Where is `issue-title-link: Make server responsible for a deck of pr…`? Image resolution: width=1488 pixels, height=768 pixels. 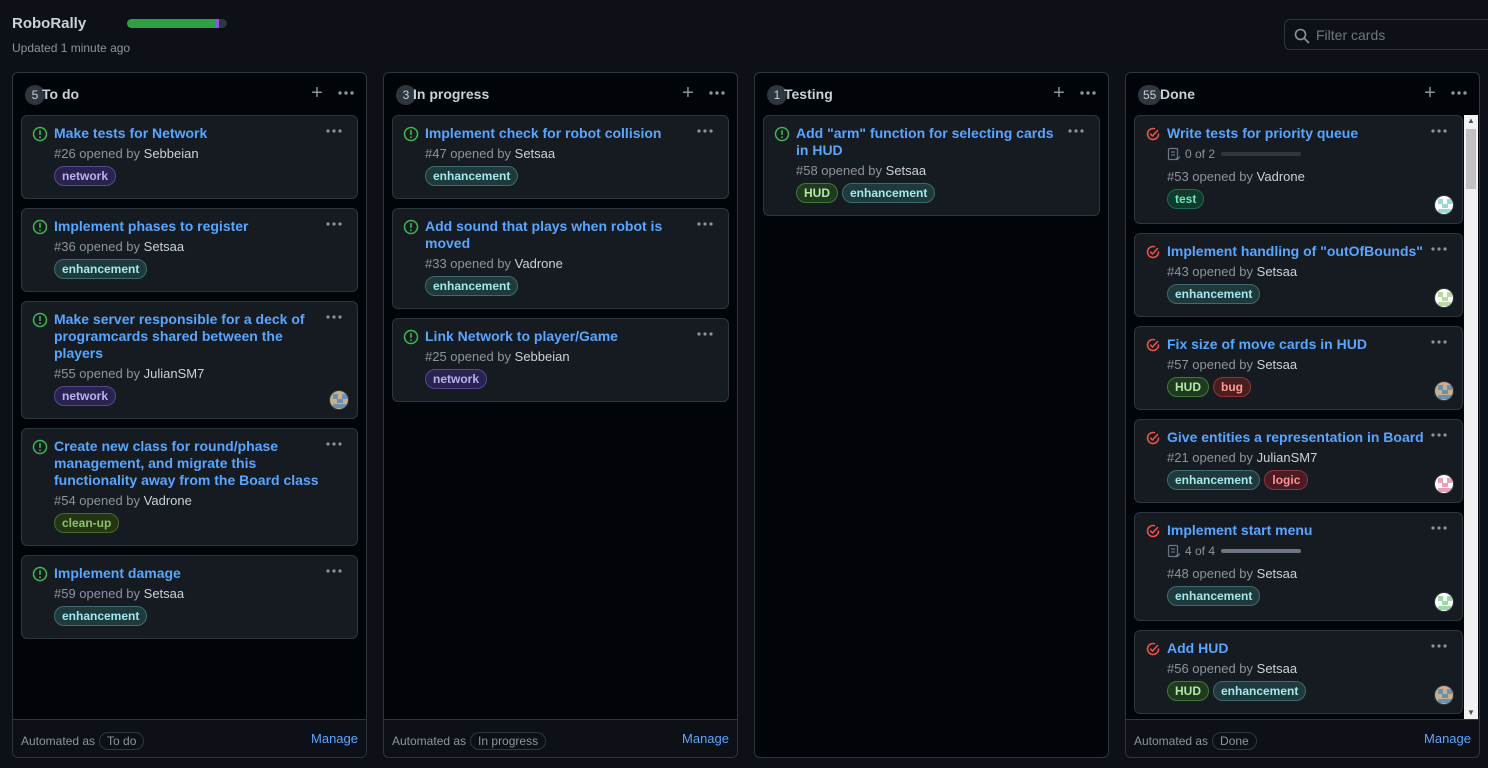
issue-title-link: Make server responsible for a deck of pr… is located at coordinates (187, 336).